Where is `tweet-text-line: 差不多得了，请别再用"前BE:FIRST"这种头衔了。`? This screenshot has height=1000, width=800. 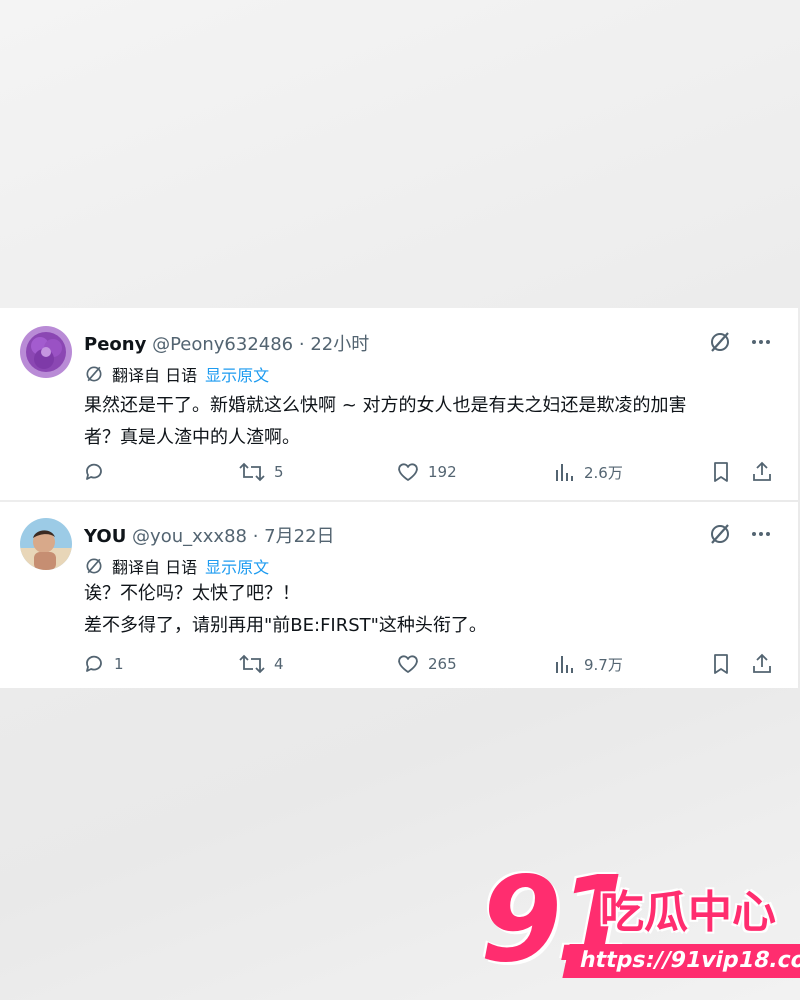
tweet-text-line: 差不多得了，请别再用"前BE:FIRST"这种头衔了。 is located at coordinates (285, 625).